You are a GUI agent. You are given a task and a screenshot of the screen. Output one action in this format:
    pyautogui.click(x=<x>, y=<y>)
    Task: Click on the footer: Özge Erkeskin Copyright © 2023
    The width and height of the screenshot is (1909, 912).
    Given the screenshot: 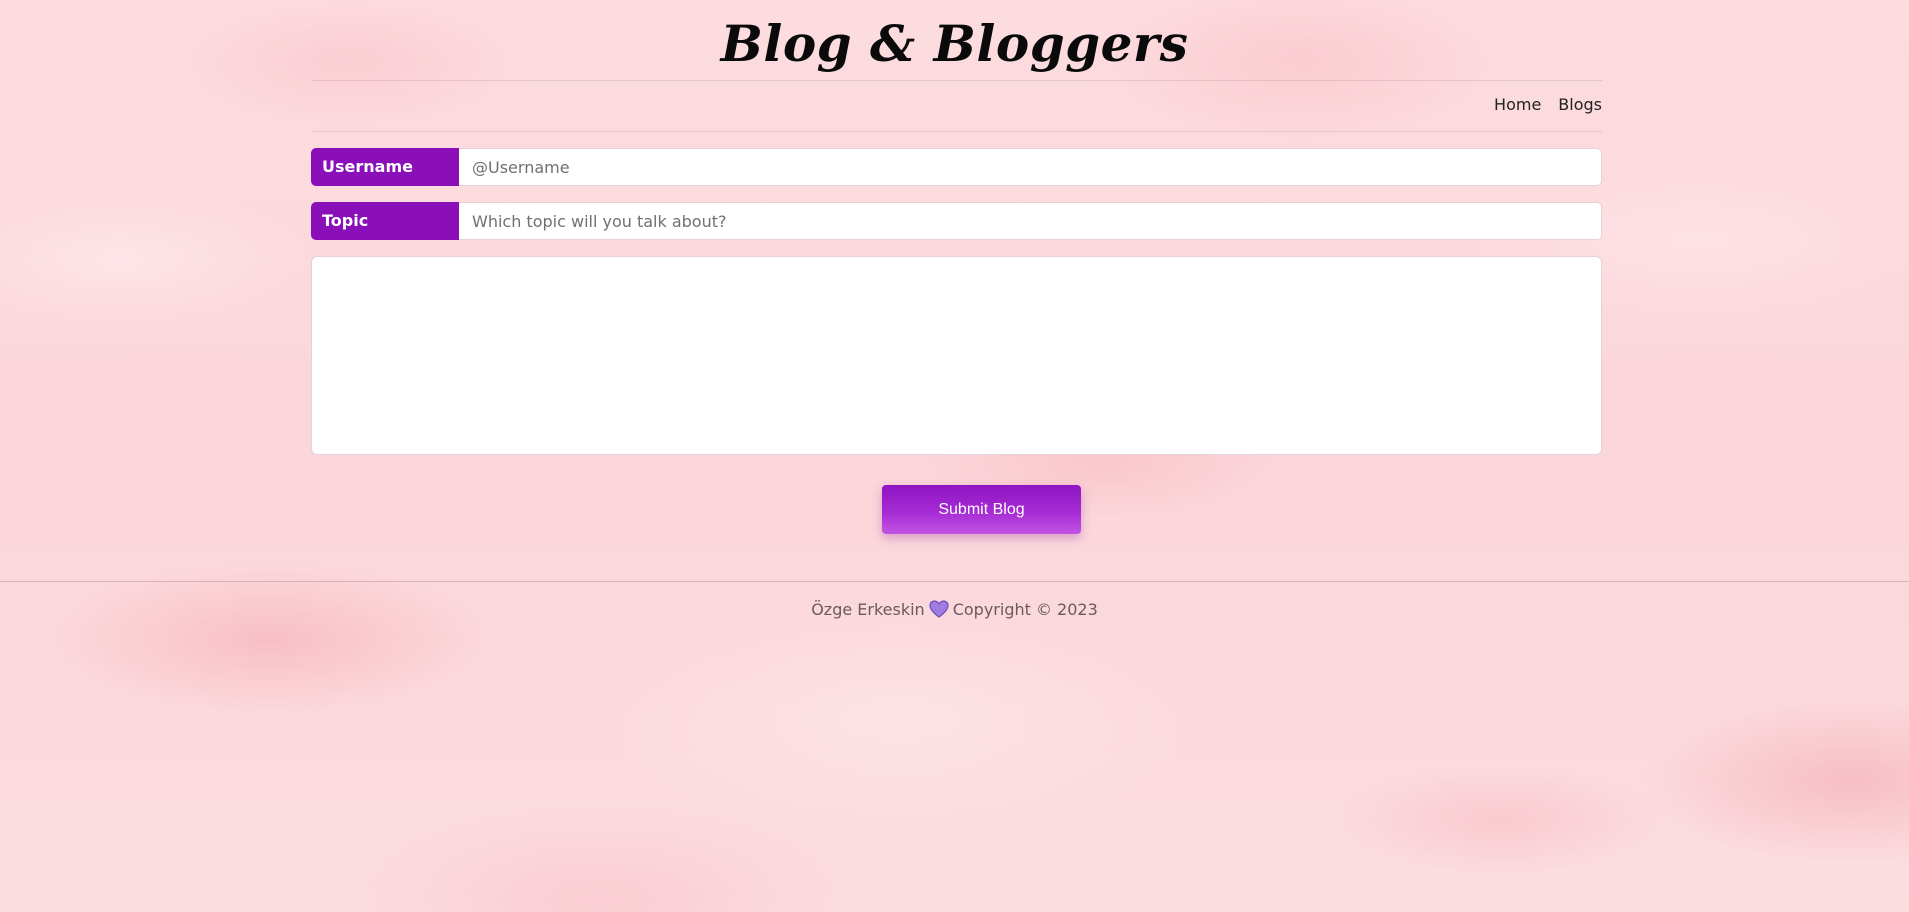 What is the action you would take?
    pyautogui.click(x=954, y=610)
    